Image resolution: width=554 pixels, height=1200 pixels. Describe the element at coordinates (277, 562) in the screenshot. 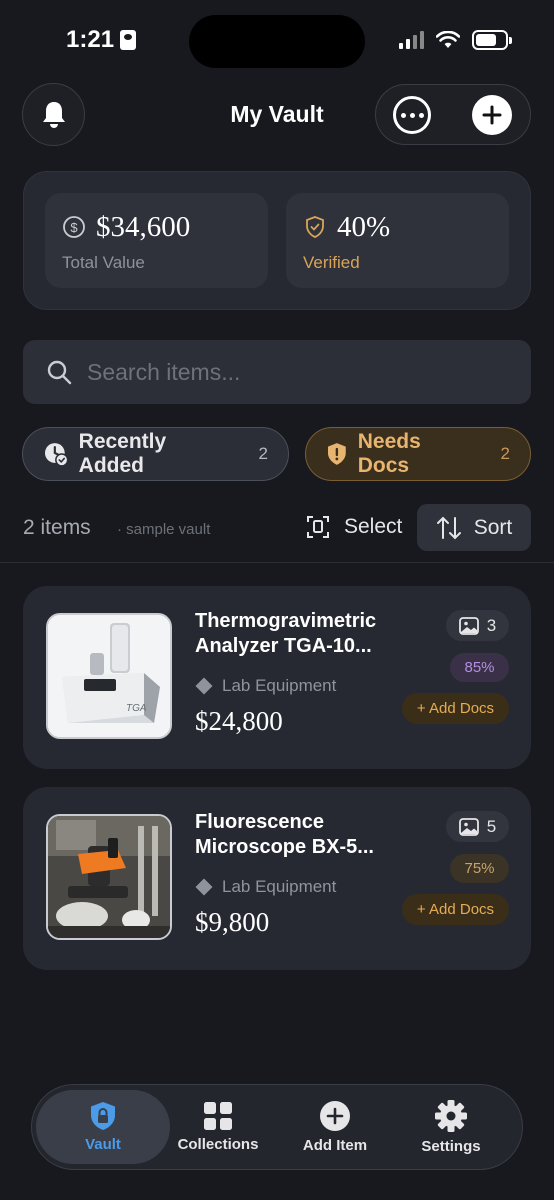

I see `divider` at that location.